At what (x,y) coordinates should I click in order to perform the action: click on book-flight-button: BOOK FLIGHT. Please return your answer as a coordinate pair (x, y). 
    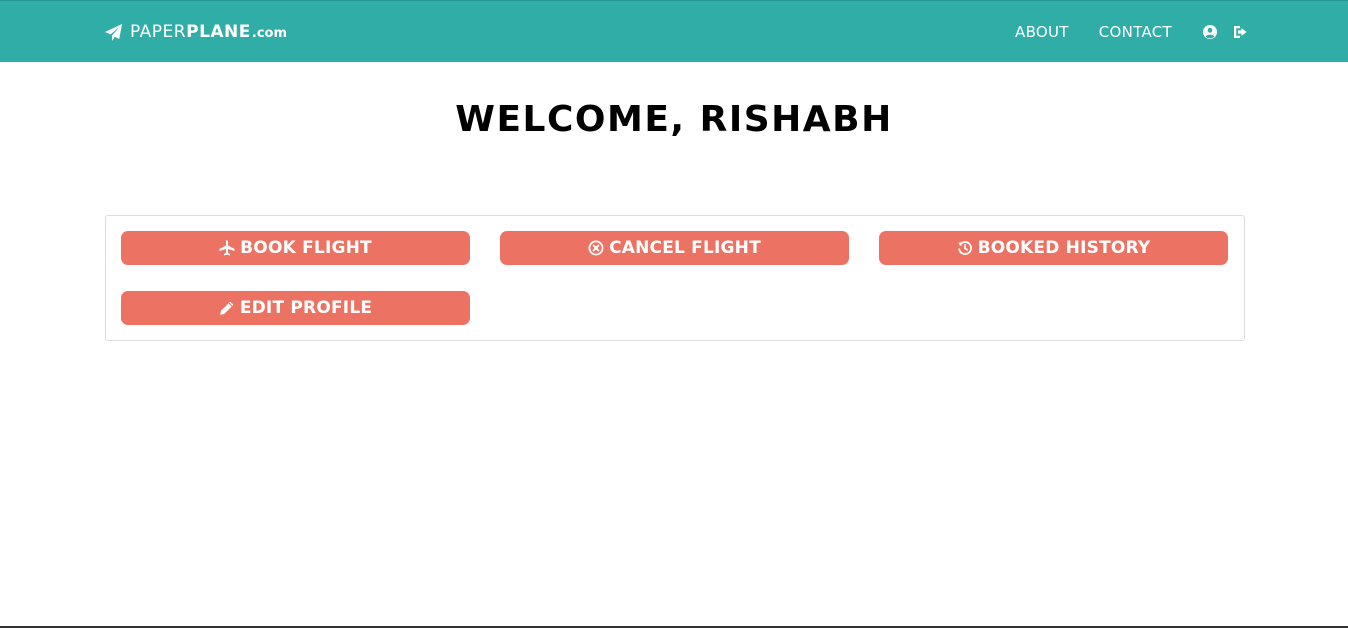
    Looking at the image, I should click on (295, 248).